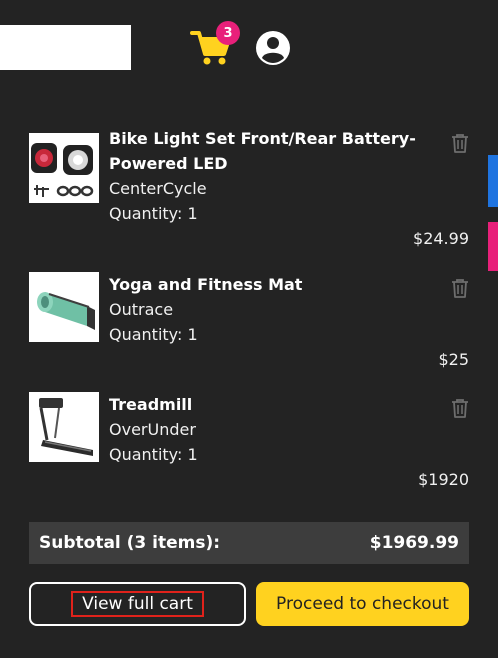 The width and height of the screenshot is (498, 658). What do you see at coordinates (264, 284) in the screenshot?
I see `item-title: Yoga and Fitness Mat` at bounding box center [264, 284].